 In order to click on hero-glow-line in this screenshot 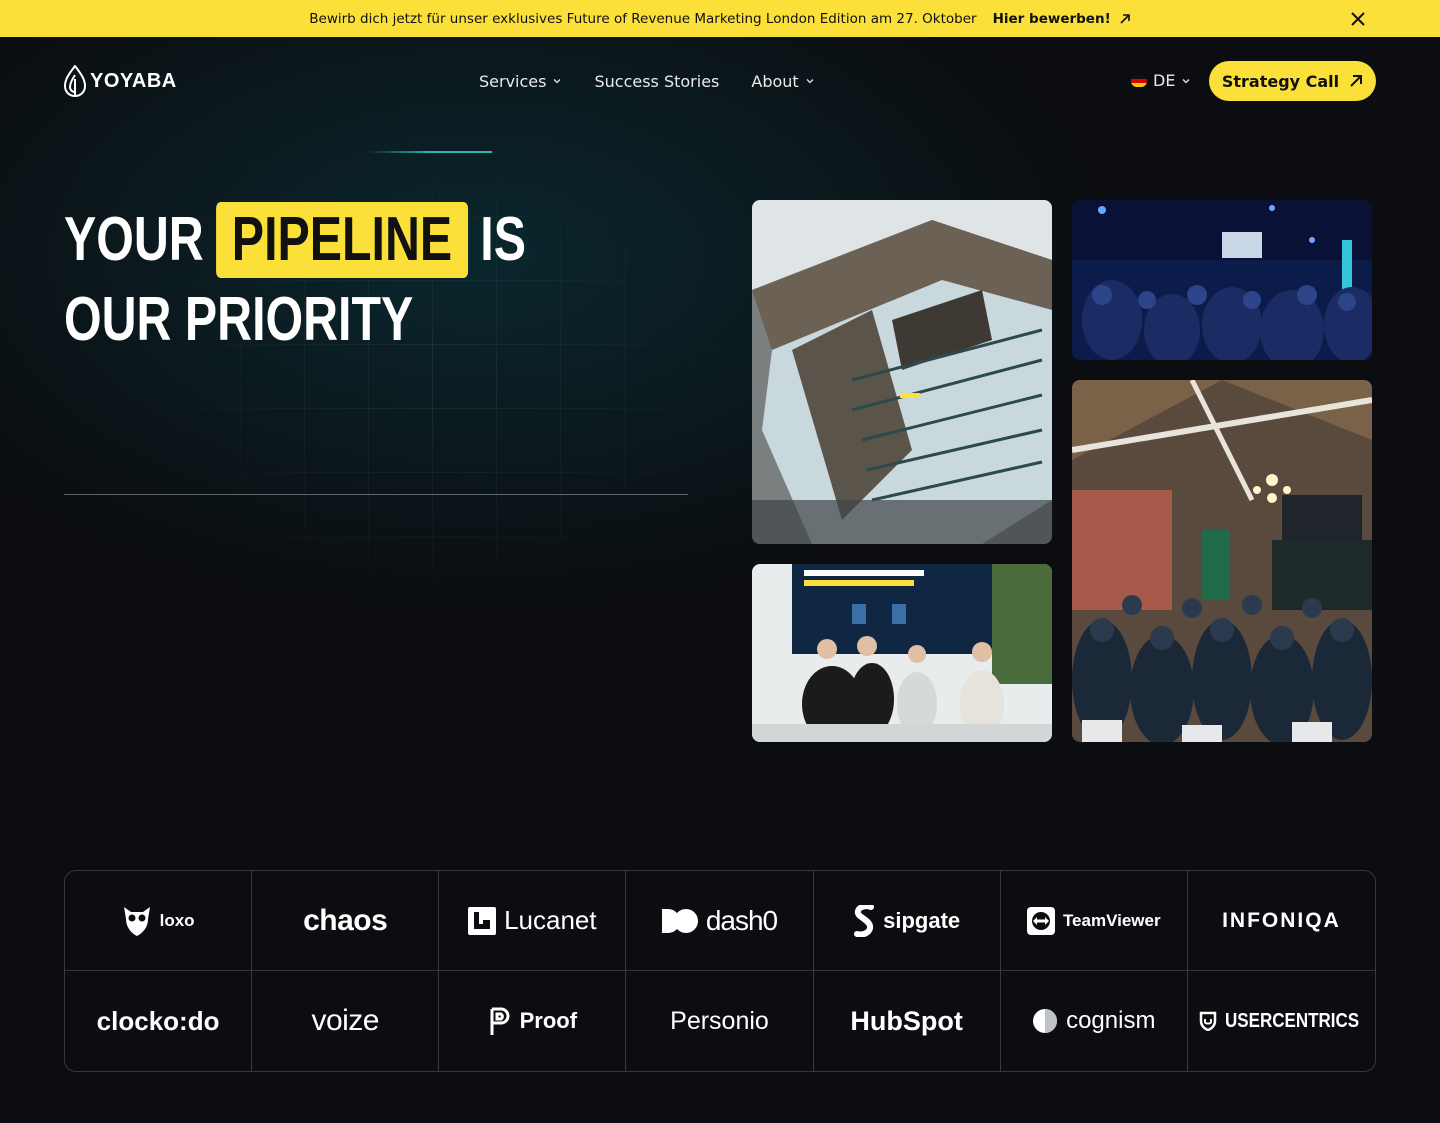, I will do `click(430, 152)`.